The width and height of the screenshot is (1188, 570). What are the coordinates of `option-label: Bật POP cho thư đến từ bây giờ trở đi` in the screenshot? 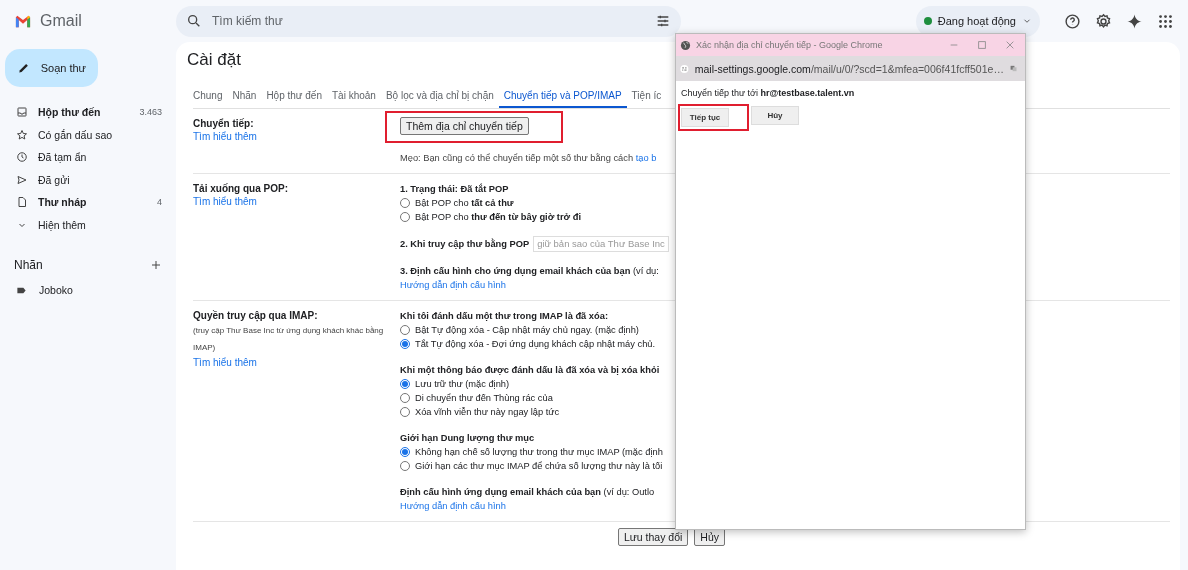 It's located at (498, 217).